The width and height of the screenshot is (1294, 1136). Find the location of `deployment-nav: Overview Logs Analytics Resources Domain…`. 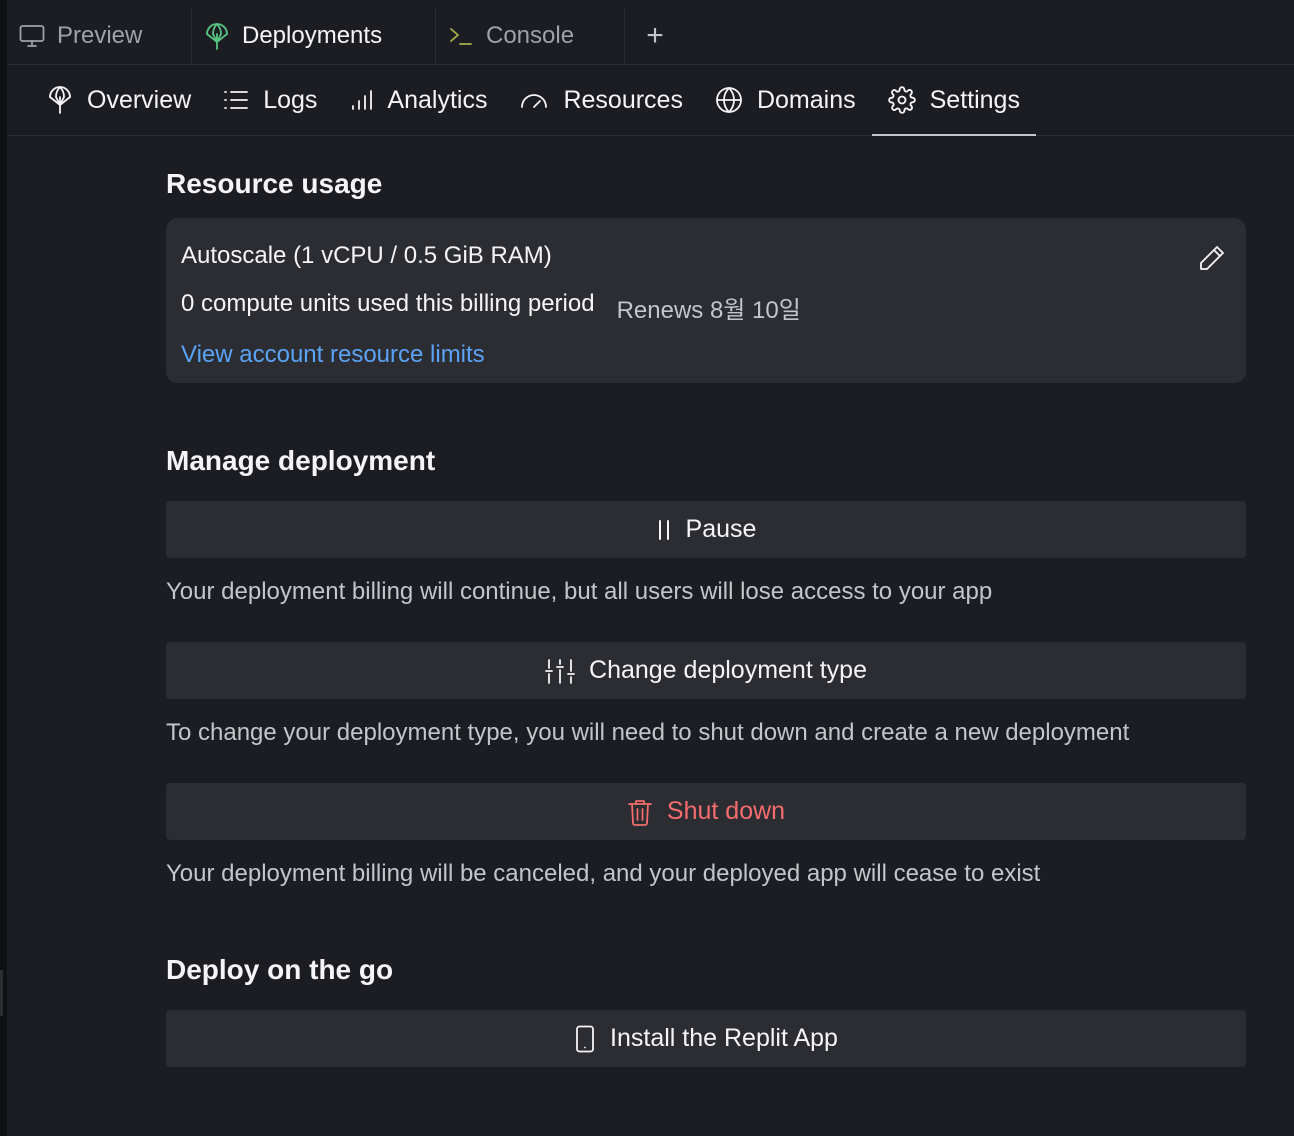

deployment-nav: Overview Logs Analytics Resources Domain… is located at coordinates (650, 100).